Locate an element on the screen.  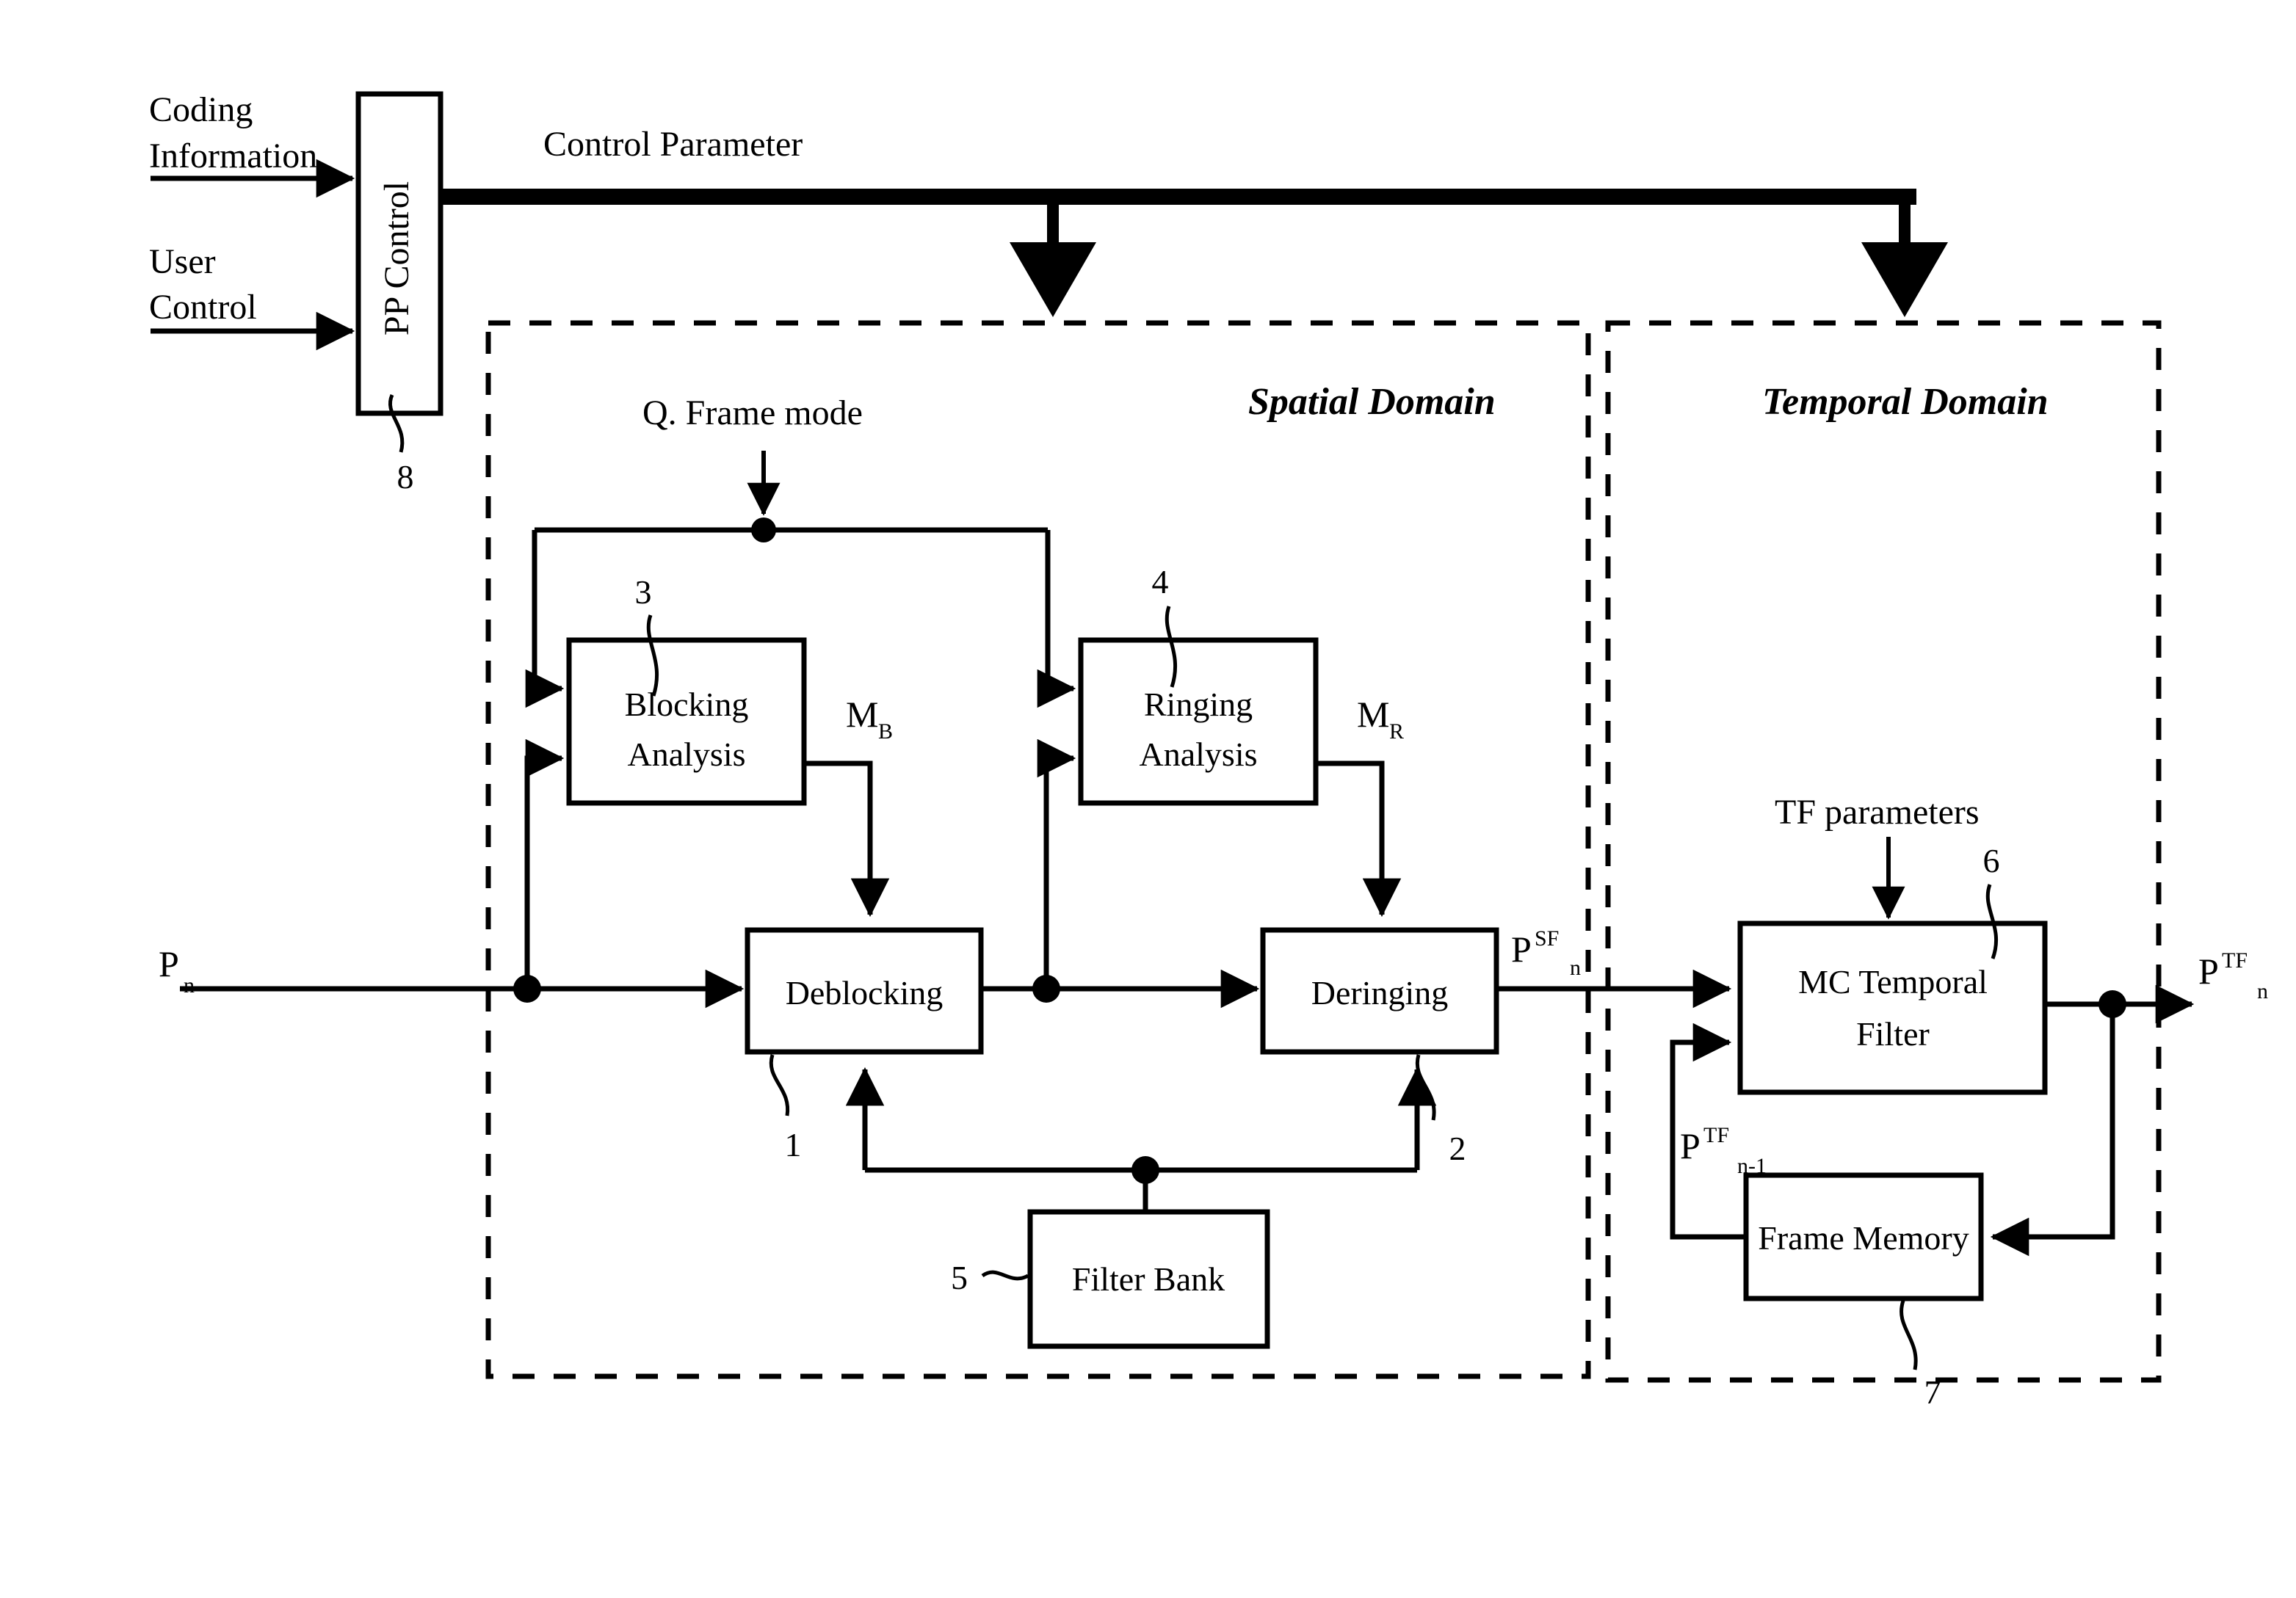
mask-ringing-subscript: R is located at coordinates (1396, 732).